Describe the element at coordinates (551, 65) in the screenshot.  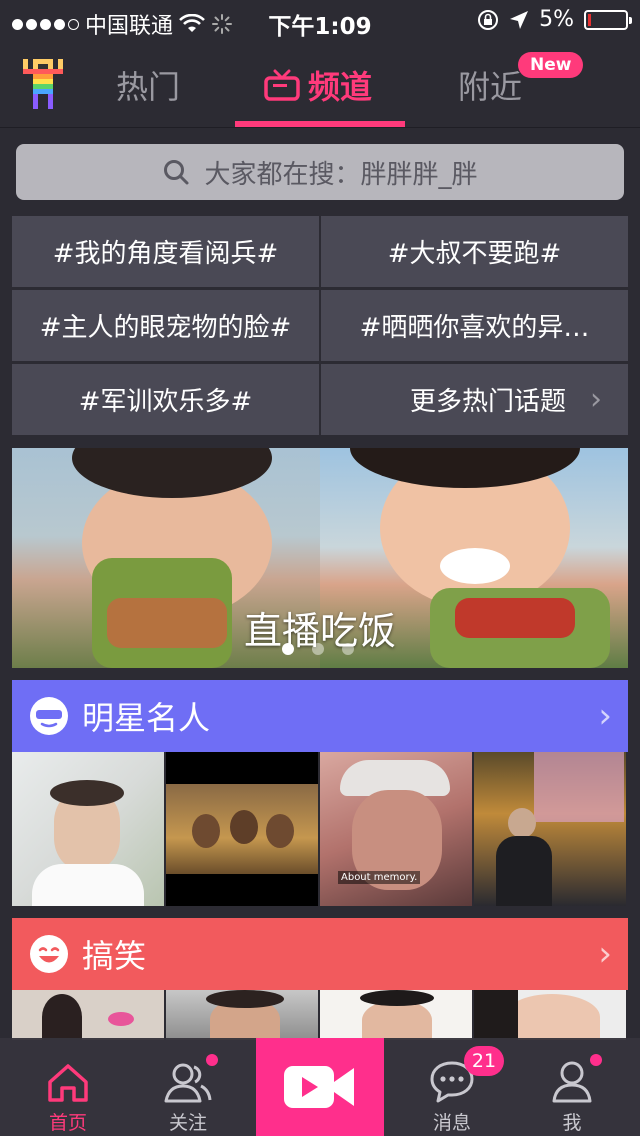
I see `new-badge: New` at that location.